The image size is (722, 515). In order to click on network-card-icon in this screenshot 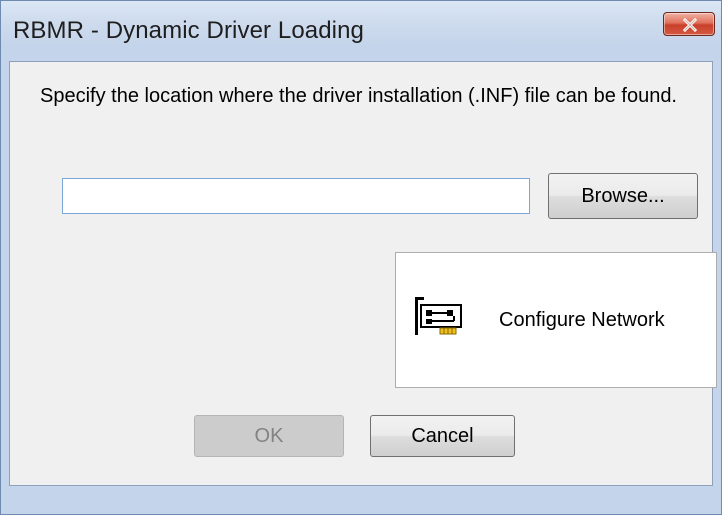, I will do `click(438, 316)`.